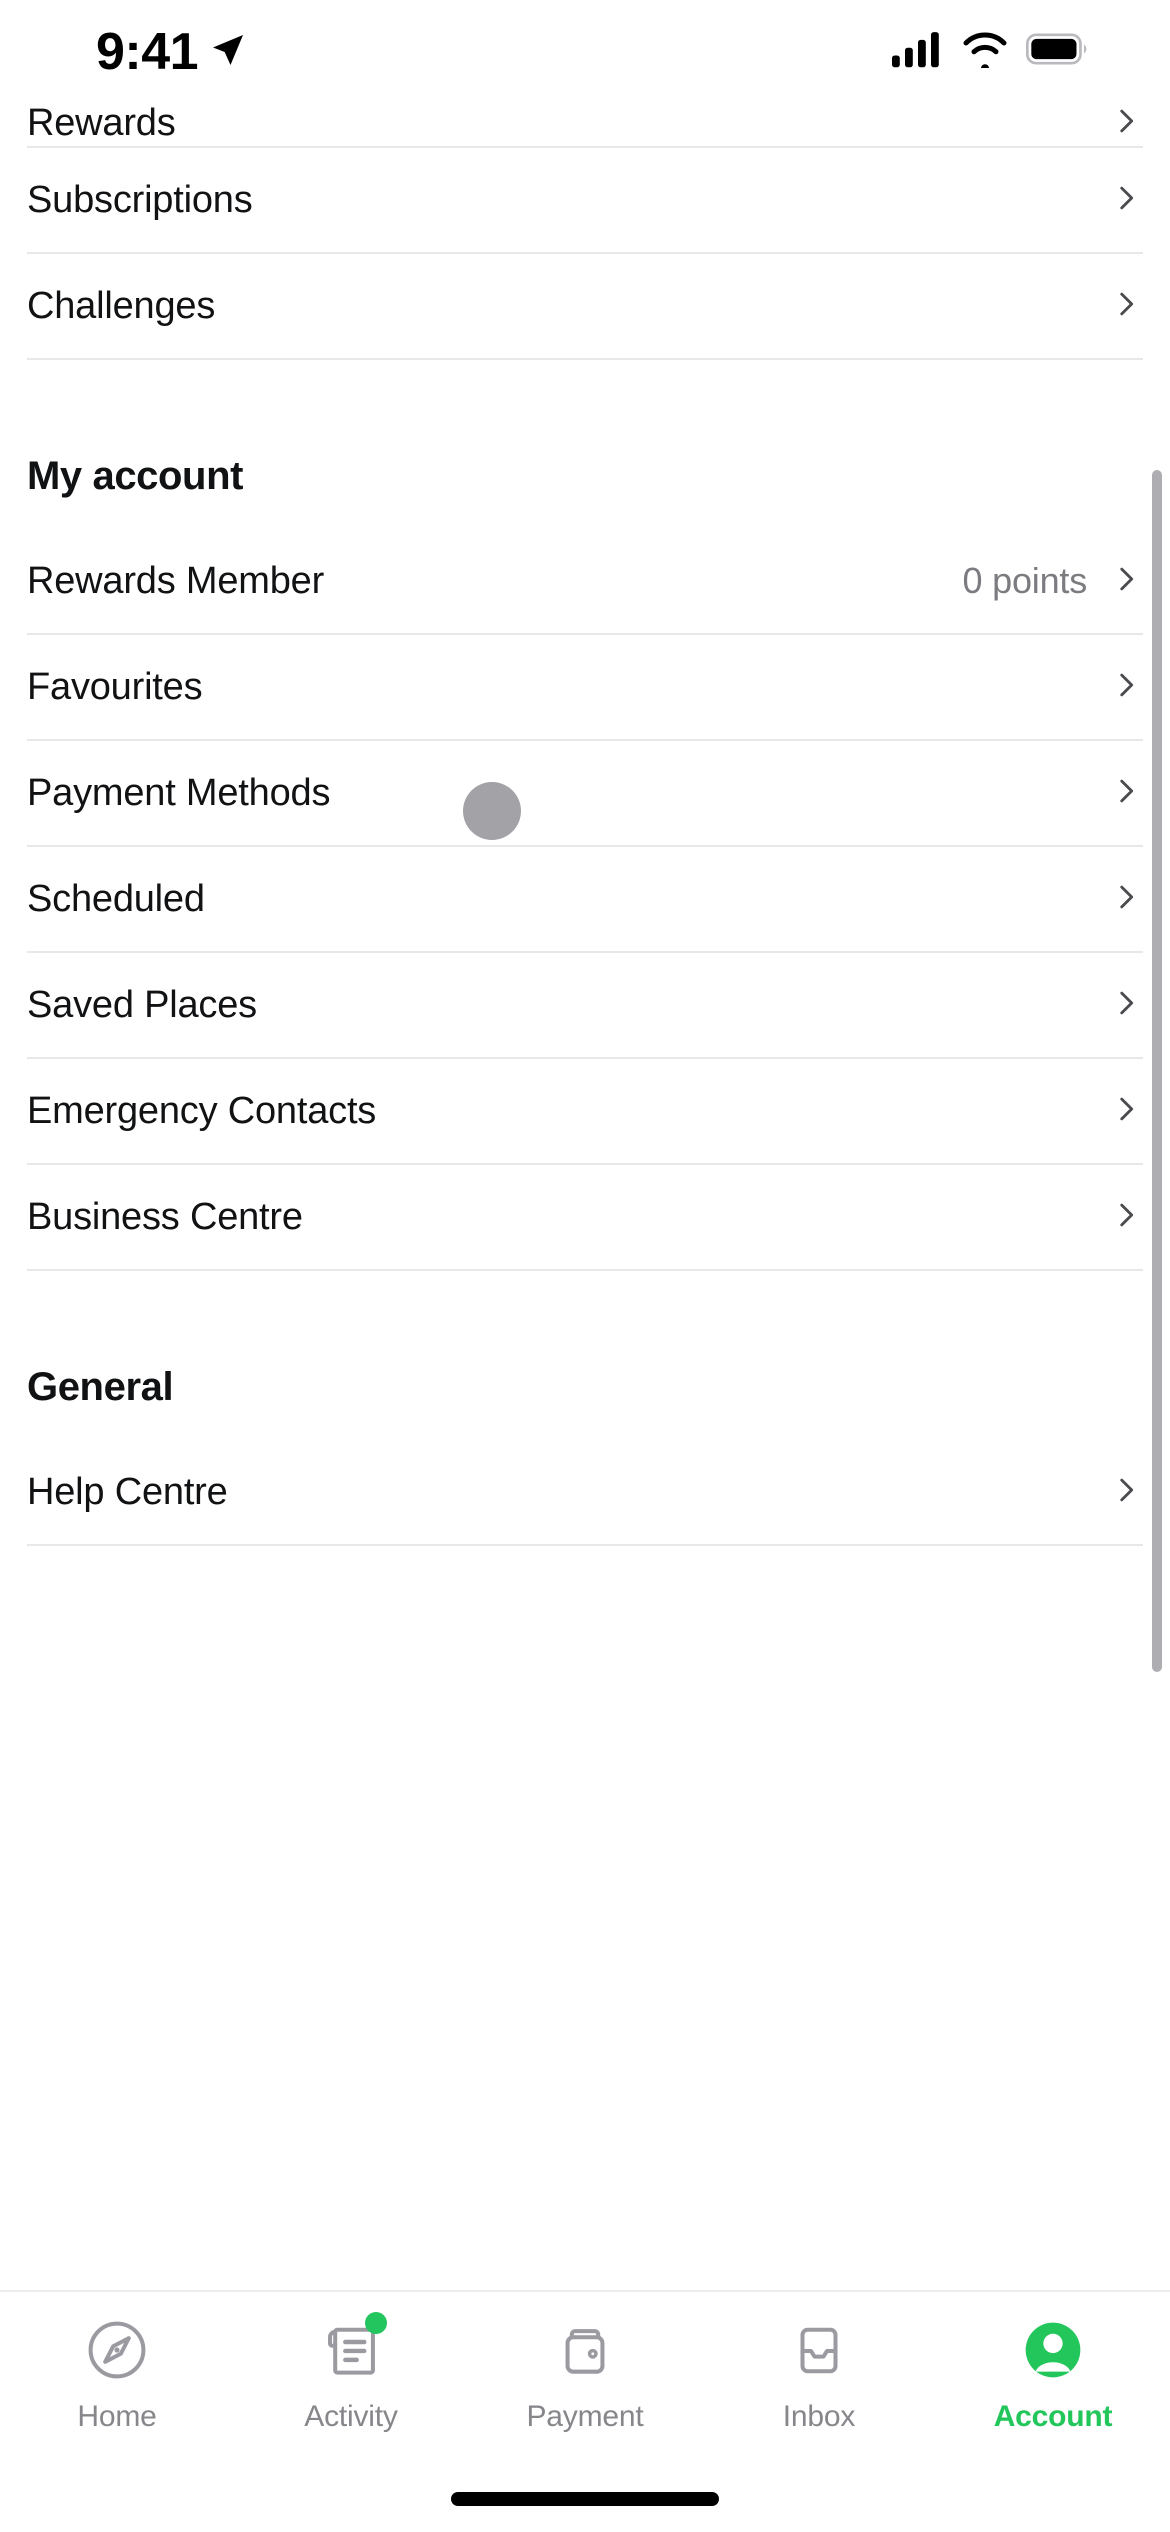 The image size is (1170, 2532). I want to click on vertical-scrollbar, so click(1157, 1071).